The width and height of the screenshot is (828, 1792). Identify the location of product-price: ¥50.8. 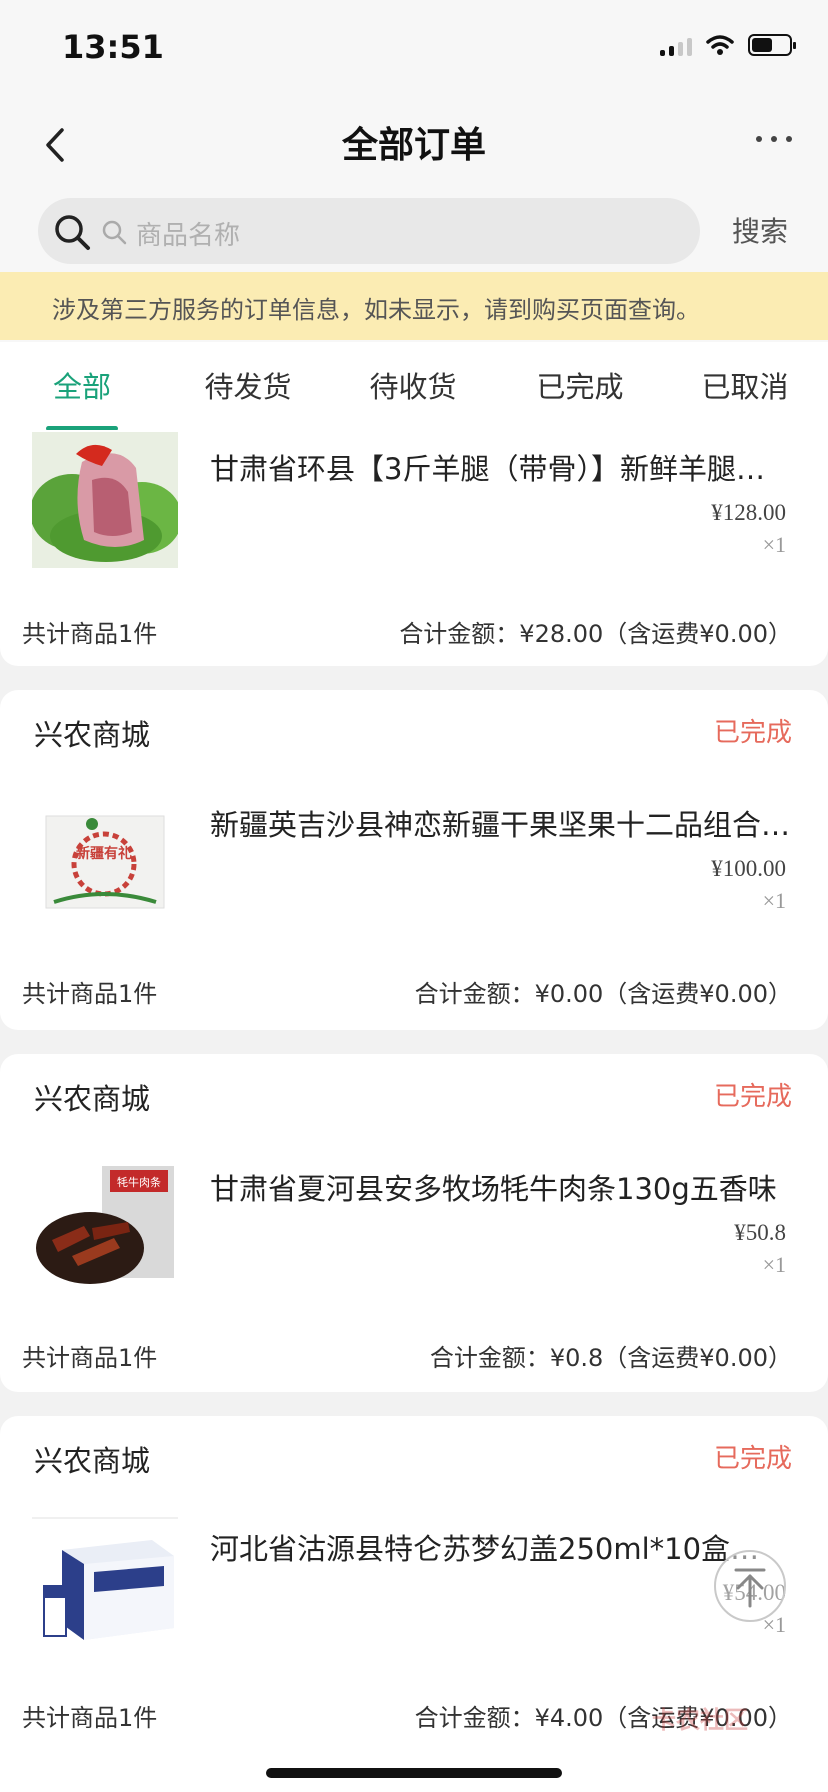
(760, 1232).